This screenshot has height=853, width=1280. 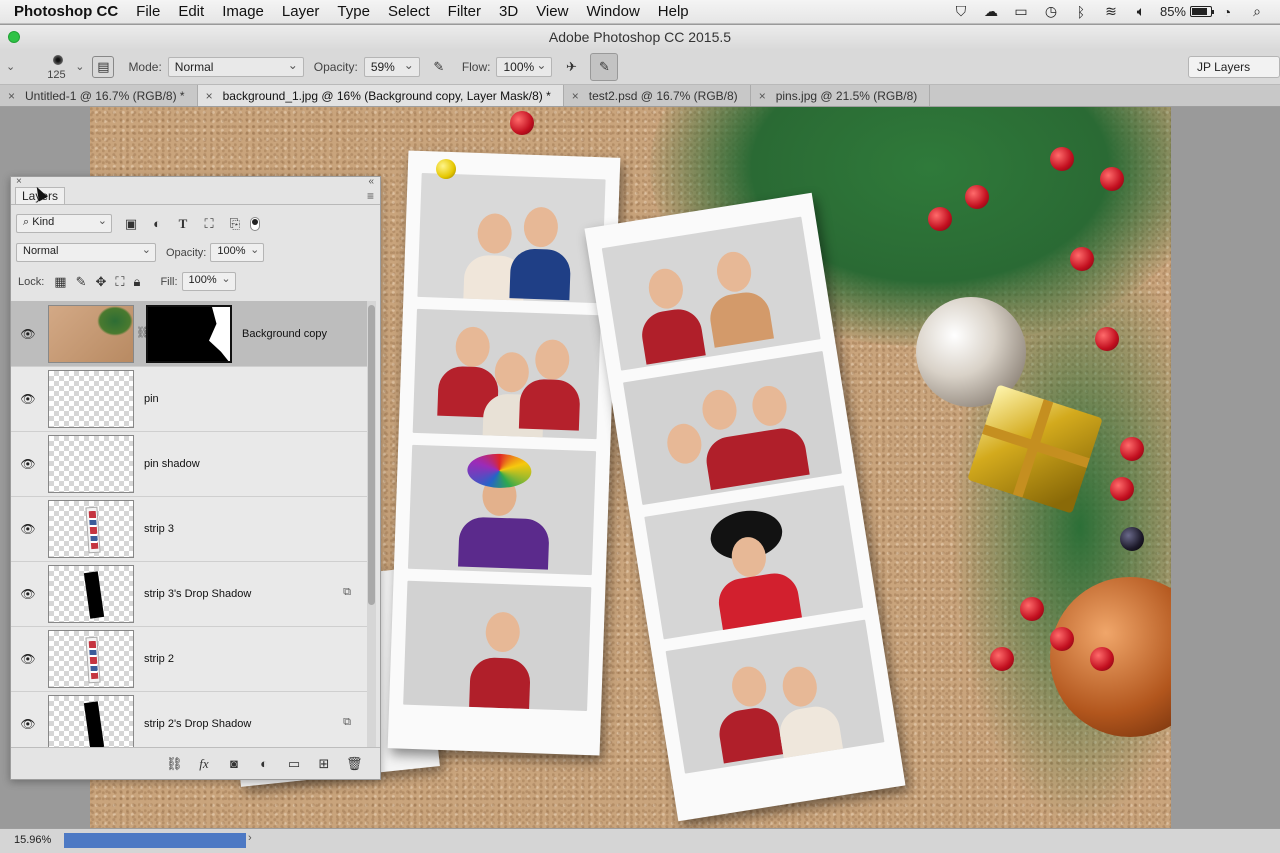 I want to click on layer-row-strip-3: 👁︎ strip 3, so click(x=189, y=529).